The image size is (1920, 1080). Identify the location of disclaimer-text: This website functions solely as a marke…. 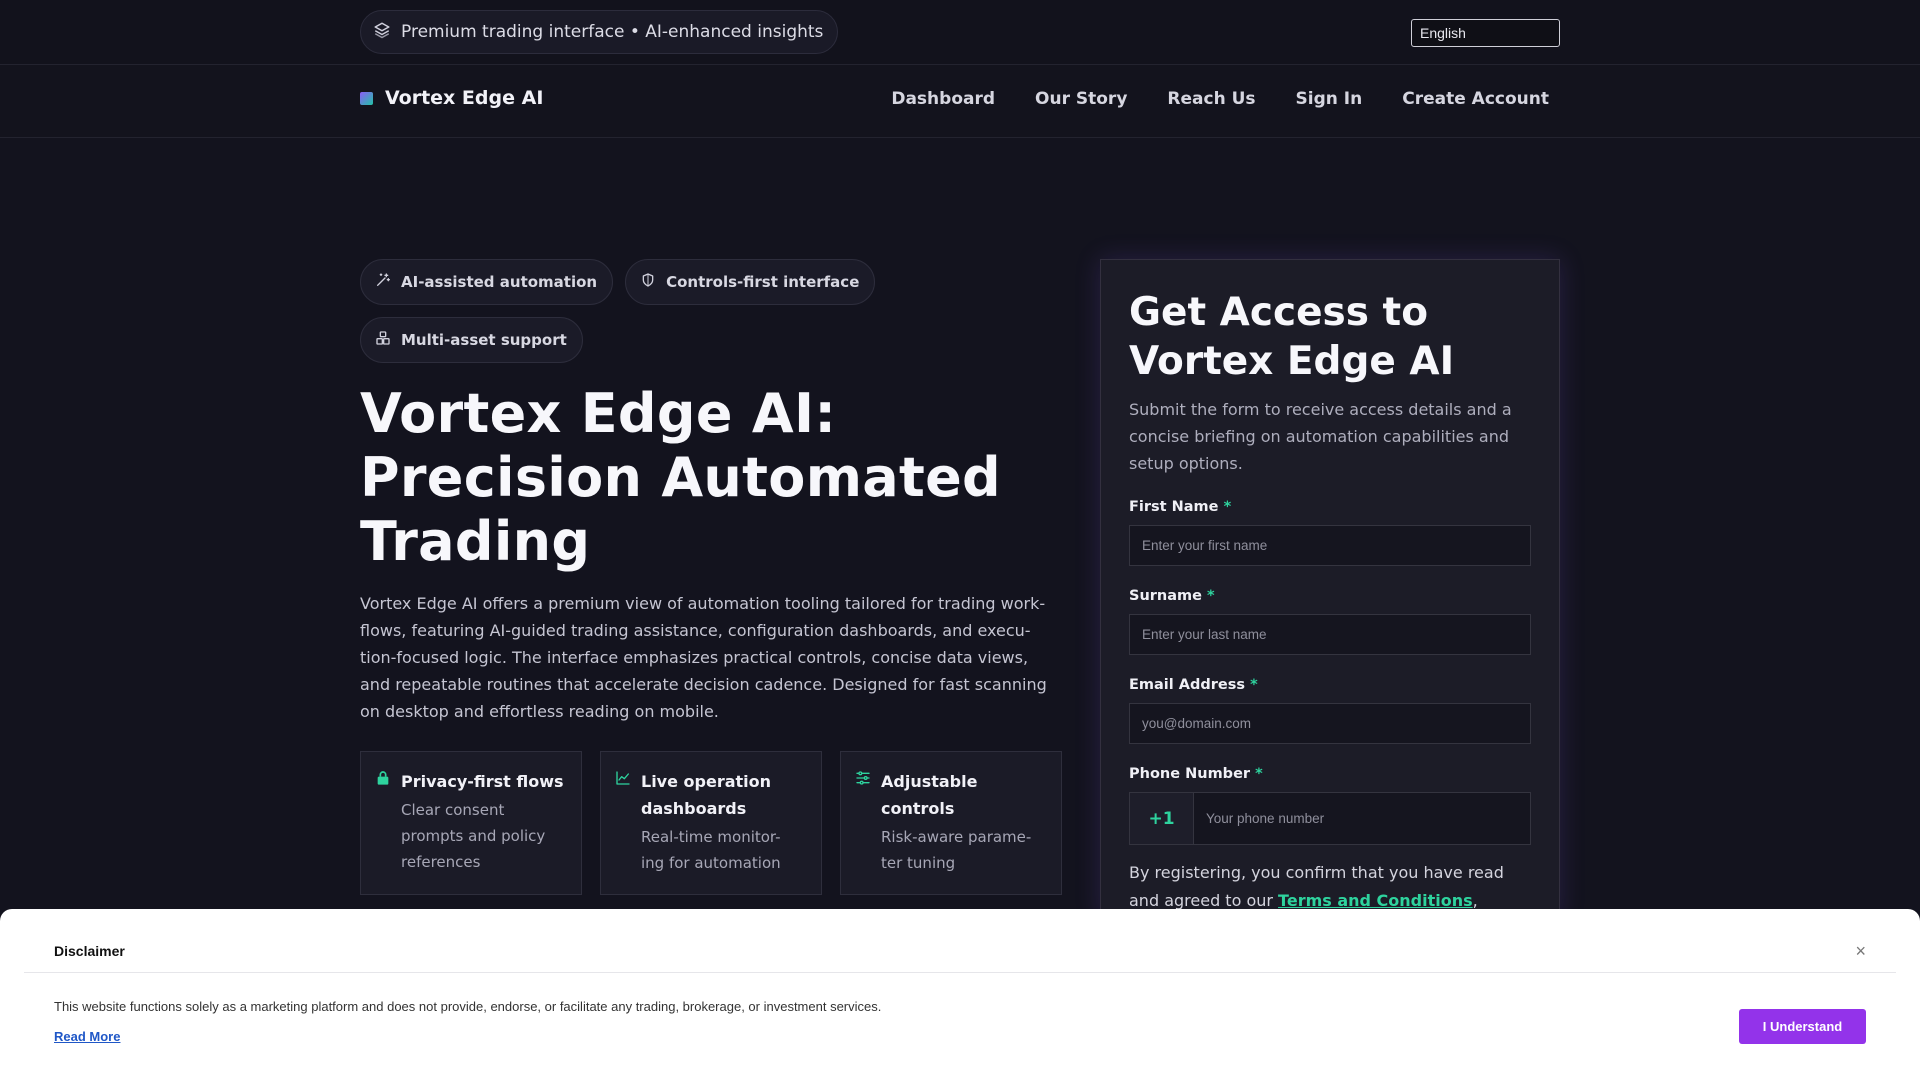
(468, 1006).